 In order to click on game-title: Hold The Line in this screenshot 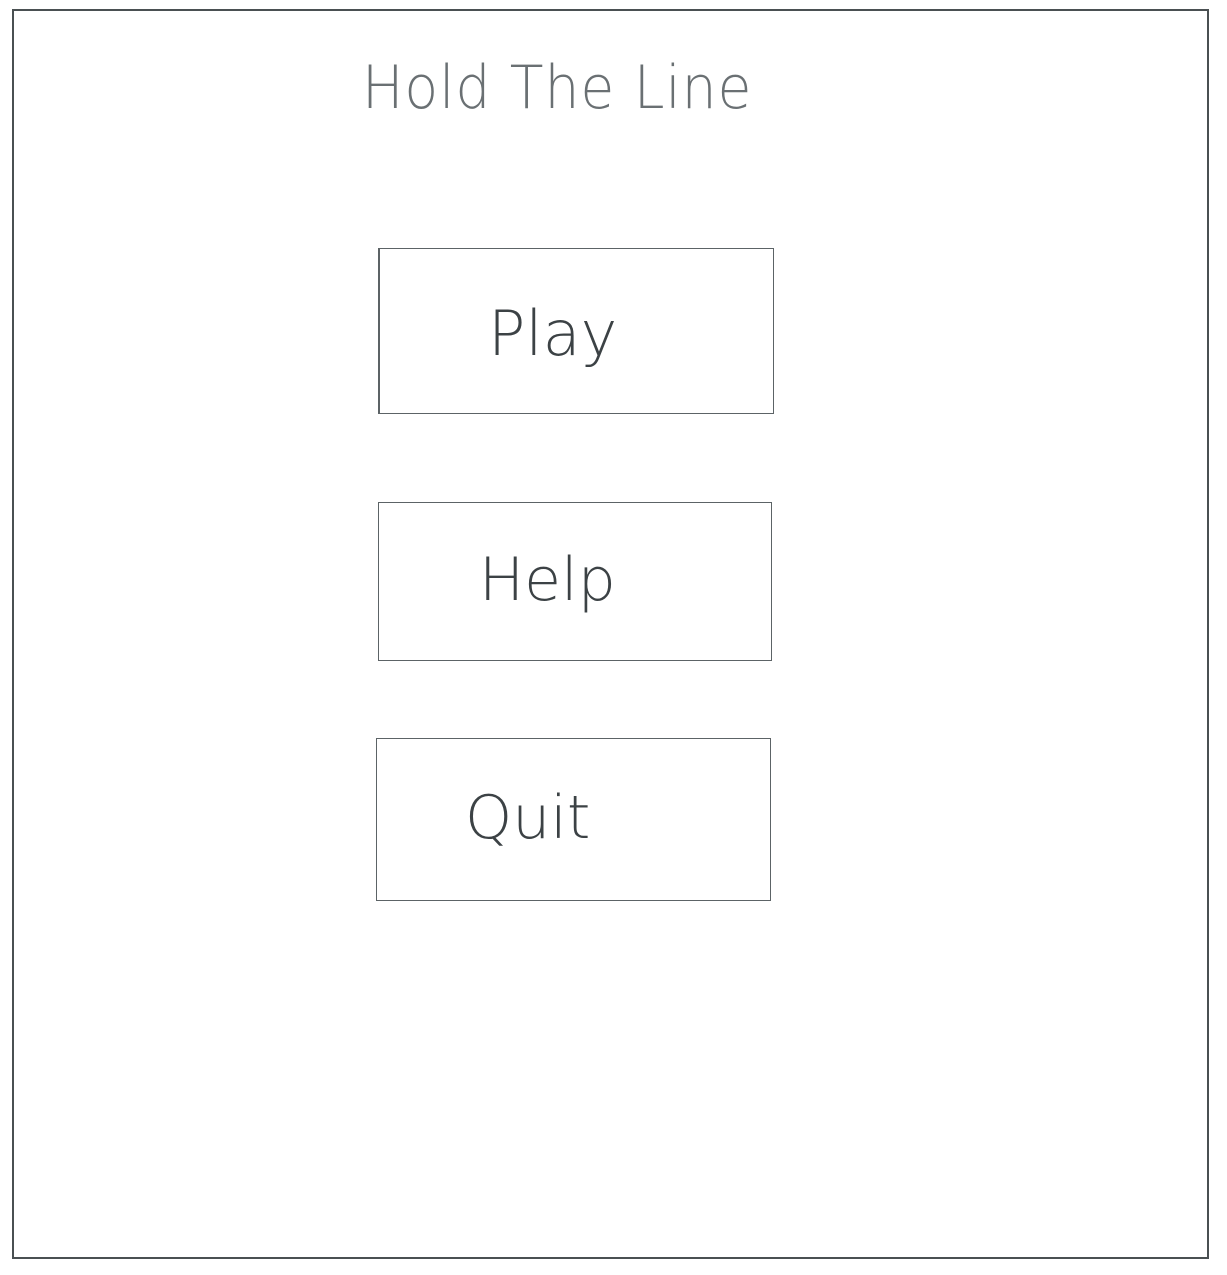, I will do `click(557, 88)`.